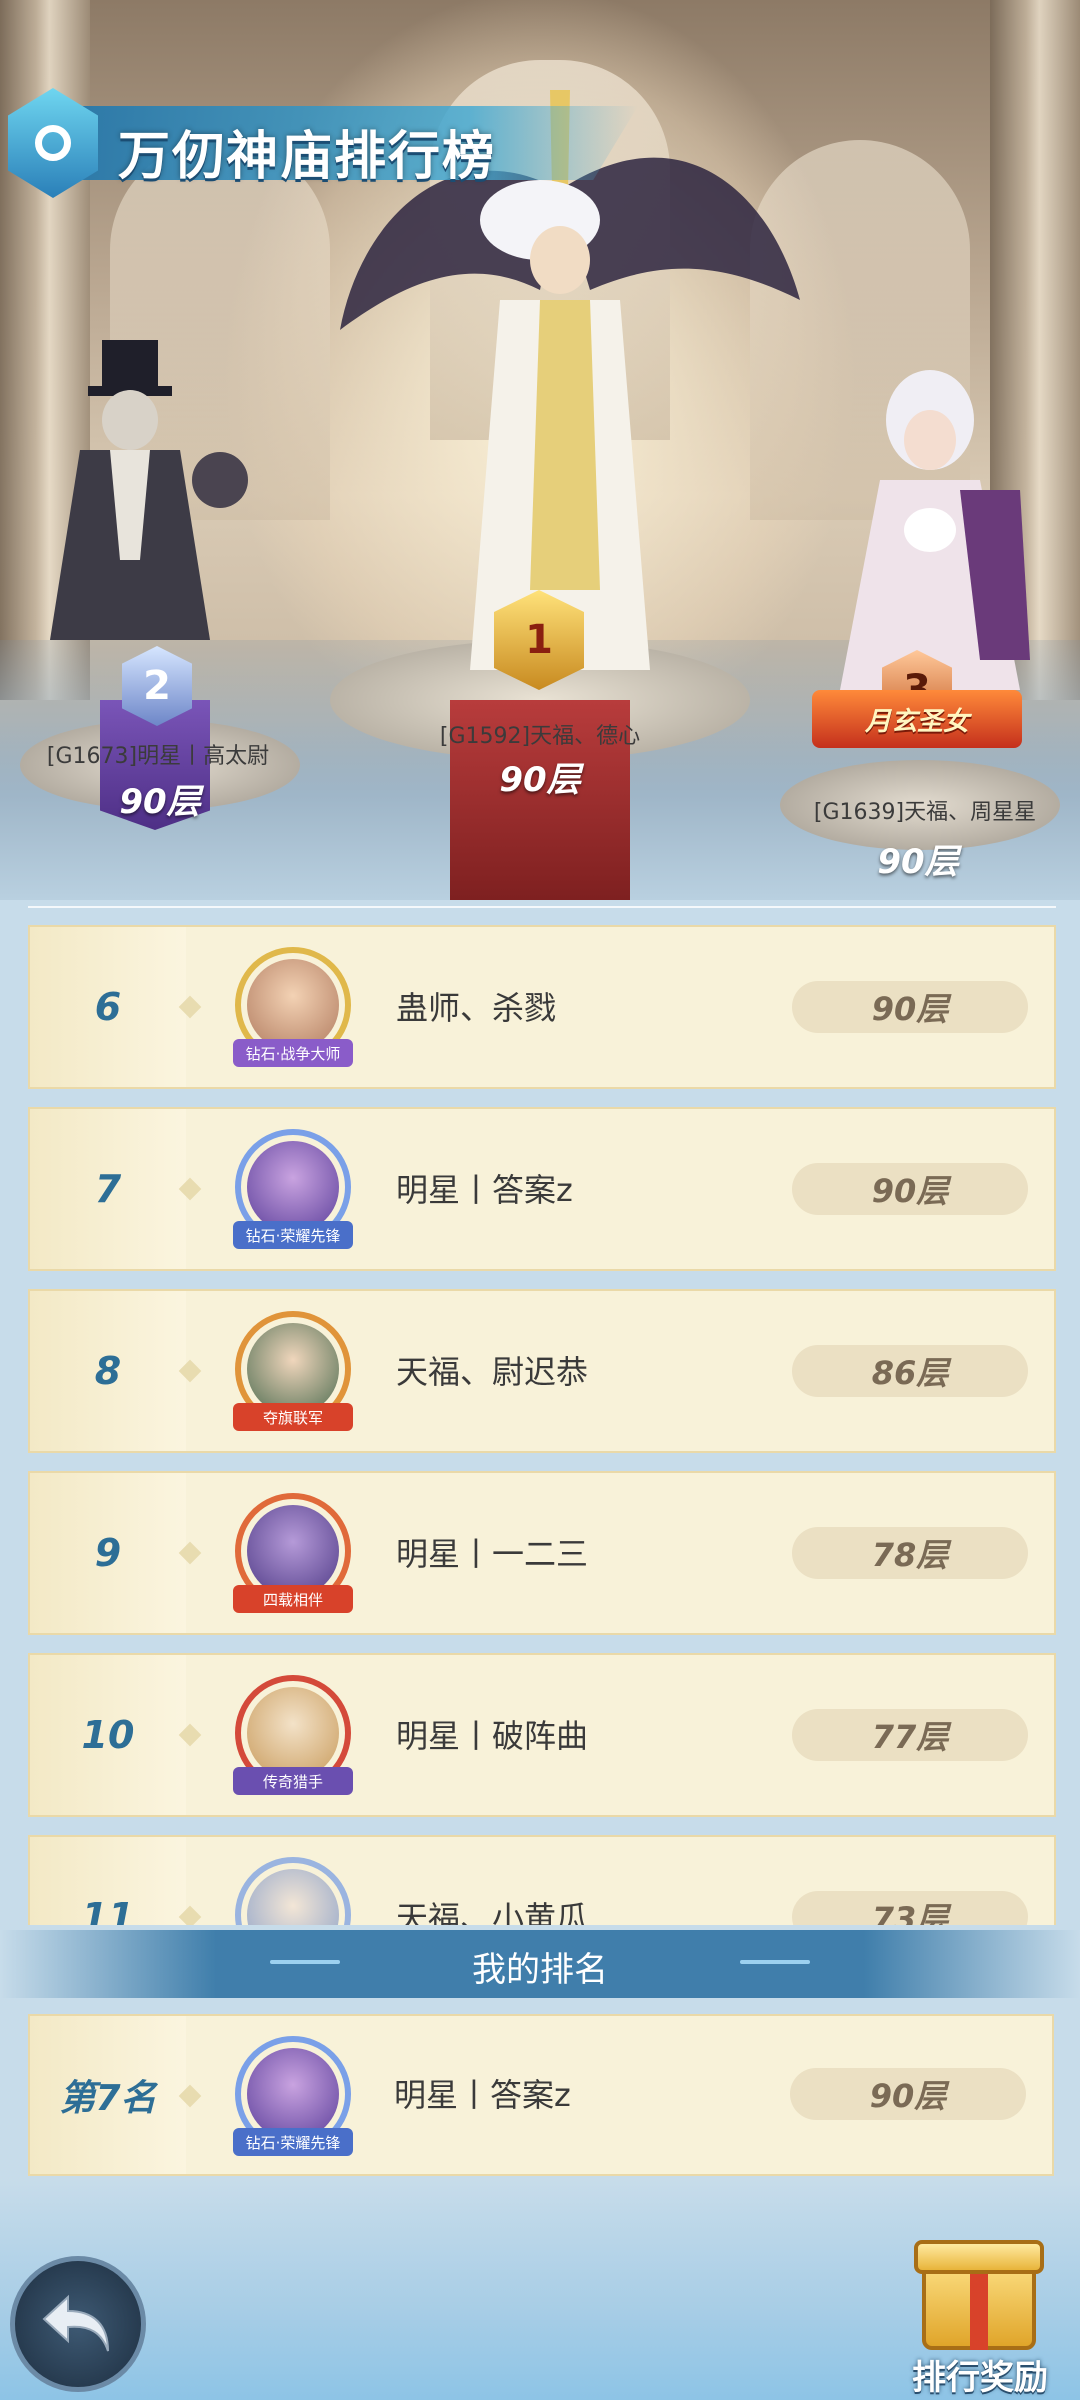 The image size is (1080, 2400). I want to click on avatar-frame-label: 夺旗联军, so click(293, 1417).